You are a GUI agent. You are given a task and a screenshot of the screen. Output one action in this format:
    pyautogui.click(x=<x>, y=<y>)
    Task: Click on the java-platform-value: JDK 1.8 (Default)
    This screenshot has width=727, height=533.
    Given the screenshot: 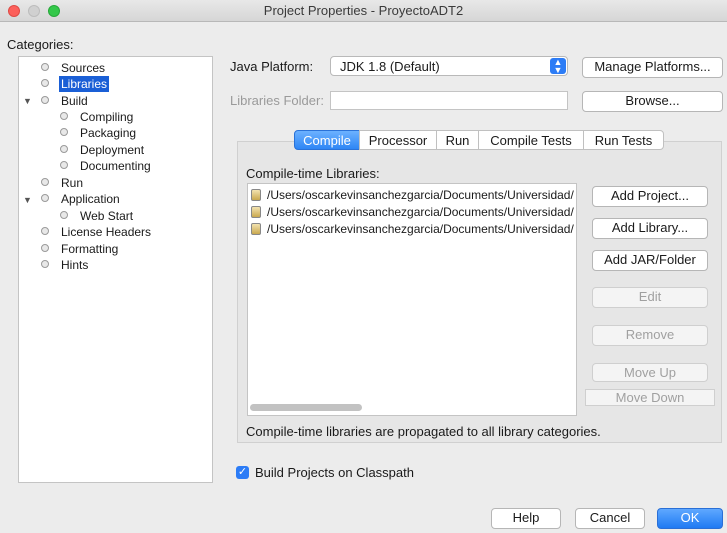 What is the action you would take?
    pyautogui.click(x=390, y=66)
    